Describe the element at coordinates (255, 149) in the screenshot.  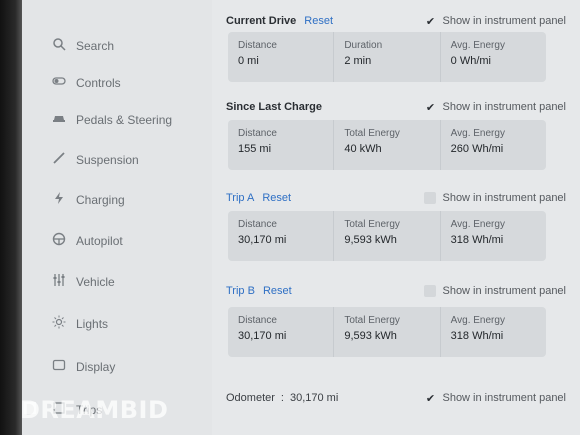
I see `stat-value: 155 mi` at that location.